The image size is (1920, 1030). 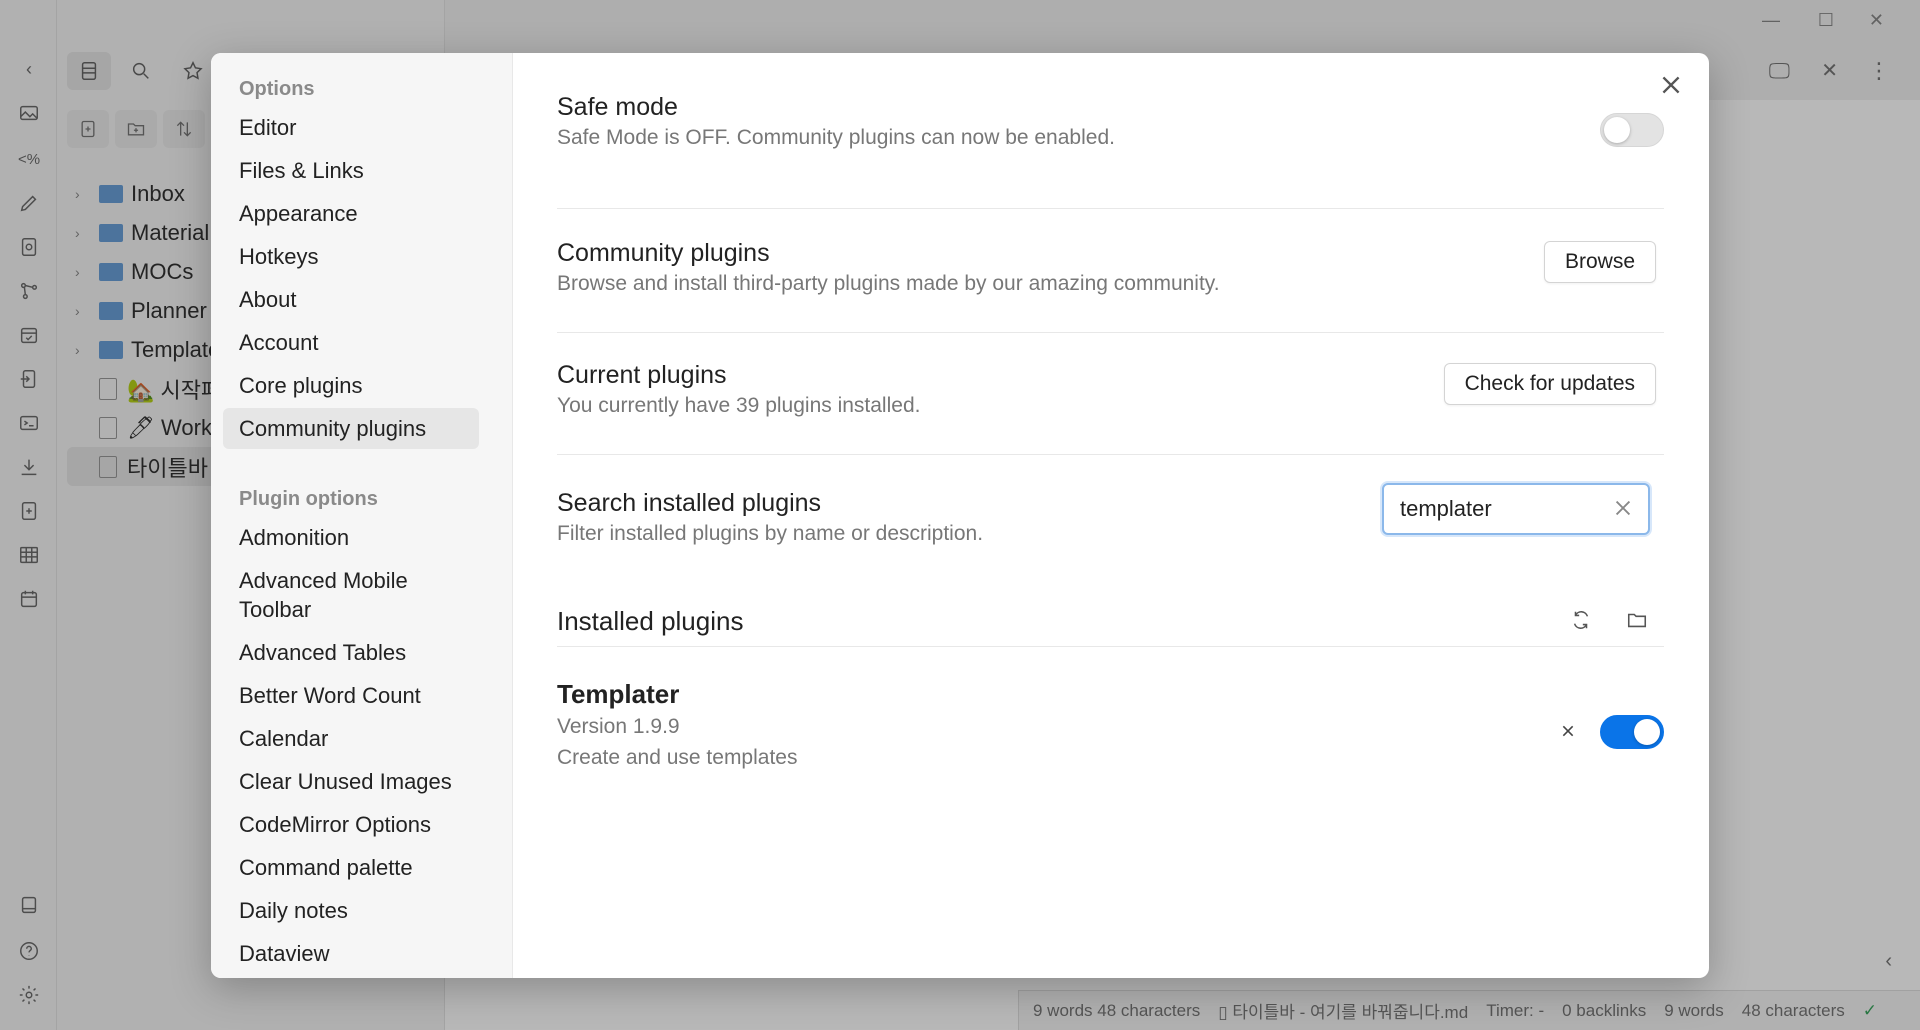 What do you see at coordinates (617, 107) in the screenshot?
I see `setting-name: Safe mode` at bounding box center [617, 107].